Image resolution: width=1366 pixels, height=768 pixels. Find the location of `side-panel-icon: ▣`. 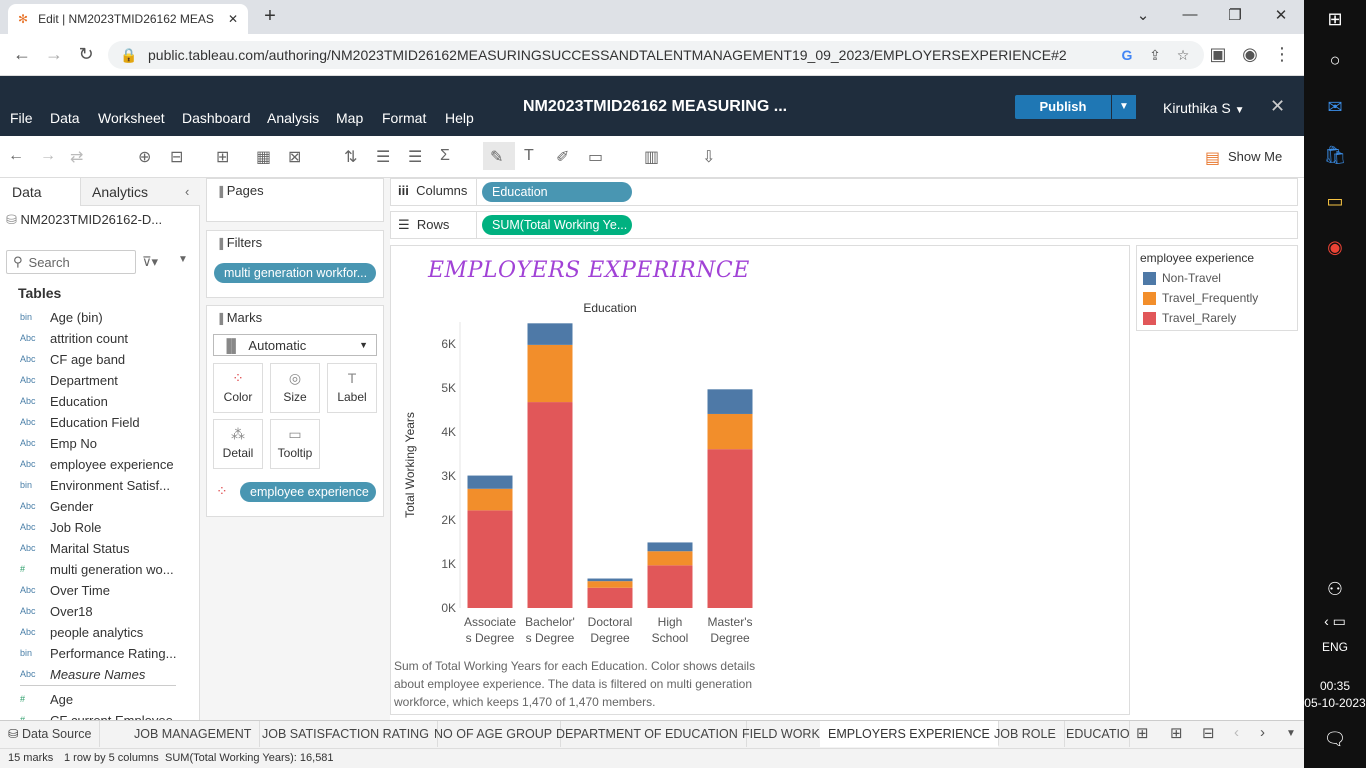

side-panel-icon: ▣ is located at coordinates (1218, 55).